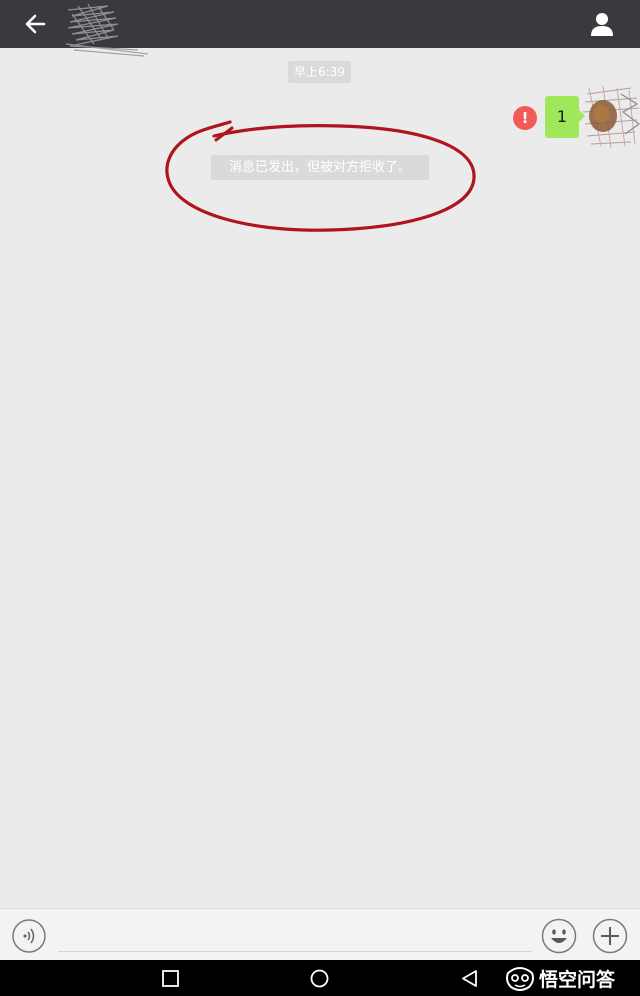 Image resolution: width=640 pixels, height=996 pixels. I want to click on hand-drawn-circle-annotation, so click(320, 176).